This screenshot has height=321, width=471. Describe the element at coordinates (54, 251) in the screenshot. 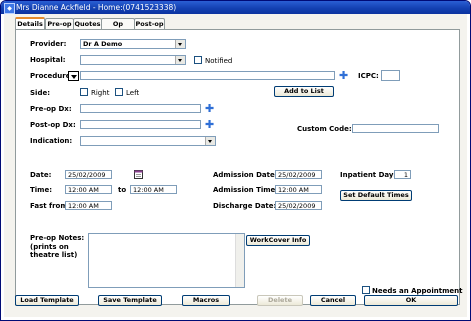

I see `preop-notes-subtitle: (prints on theatre list)` at that location.